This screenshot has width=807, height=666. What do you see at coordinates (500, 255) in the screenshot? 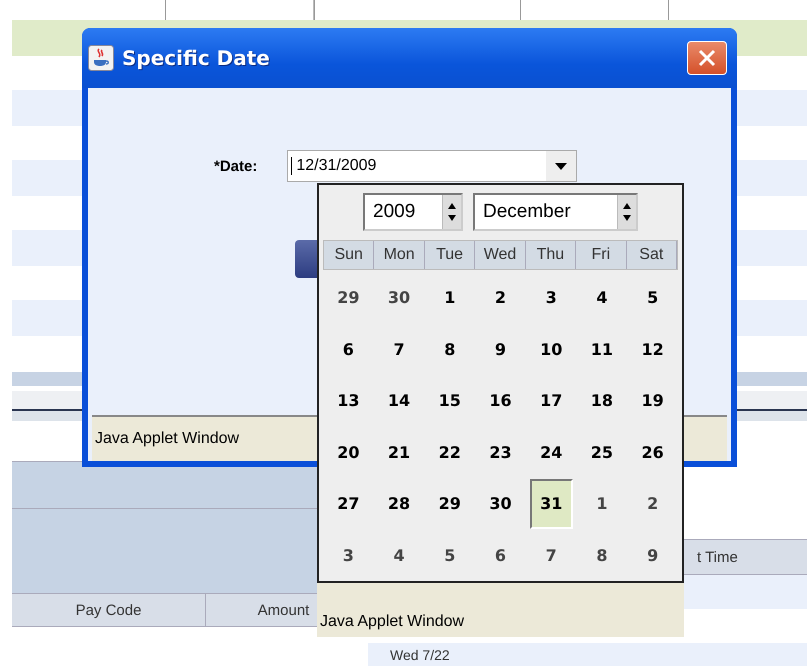
I see `weekday-label: Wed` at bounding box center [500, 255].